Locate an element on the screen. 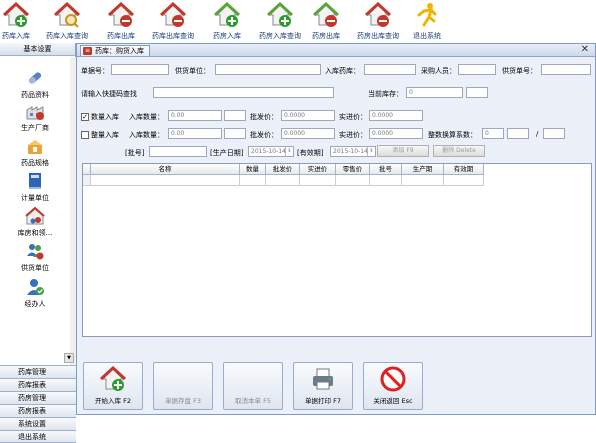  sidebar-header: 基本设置 is located at coordinates (37, 49).